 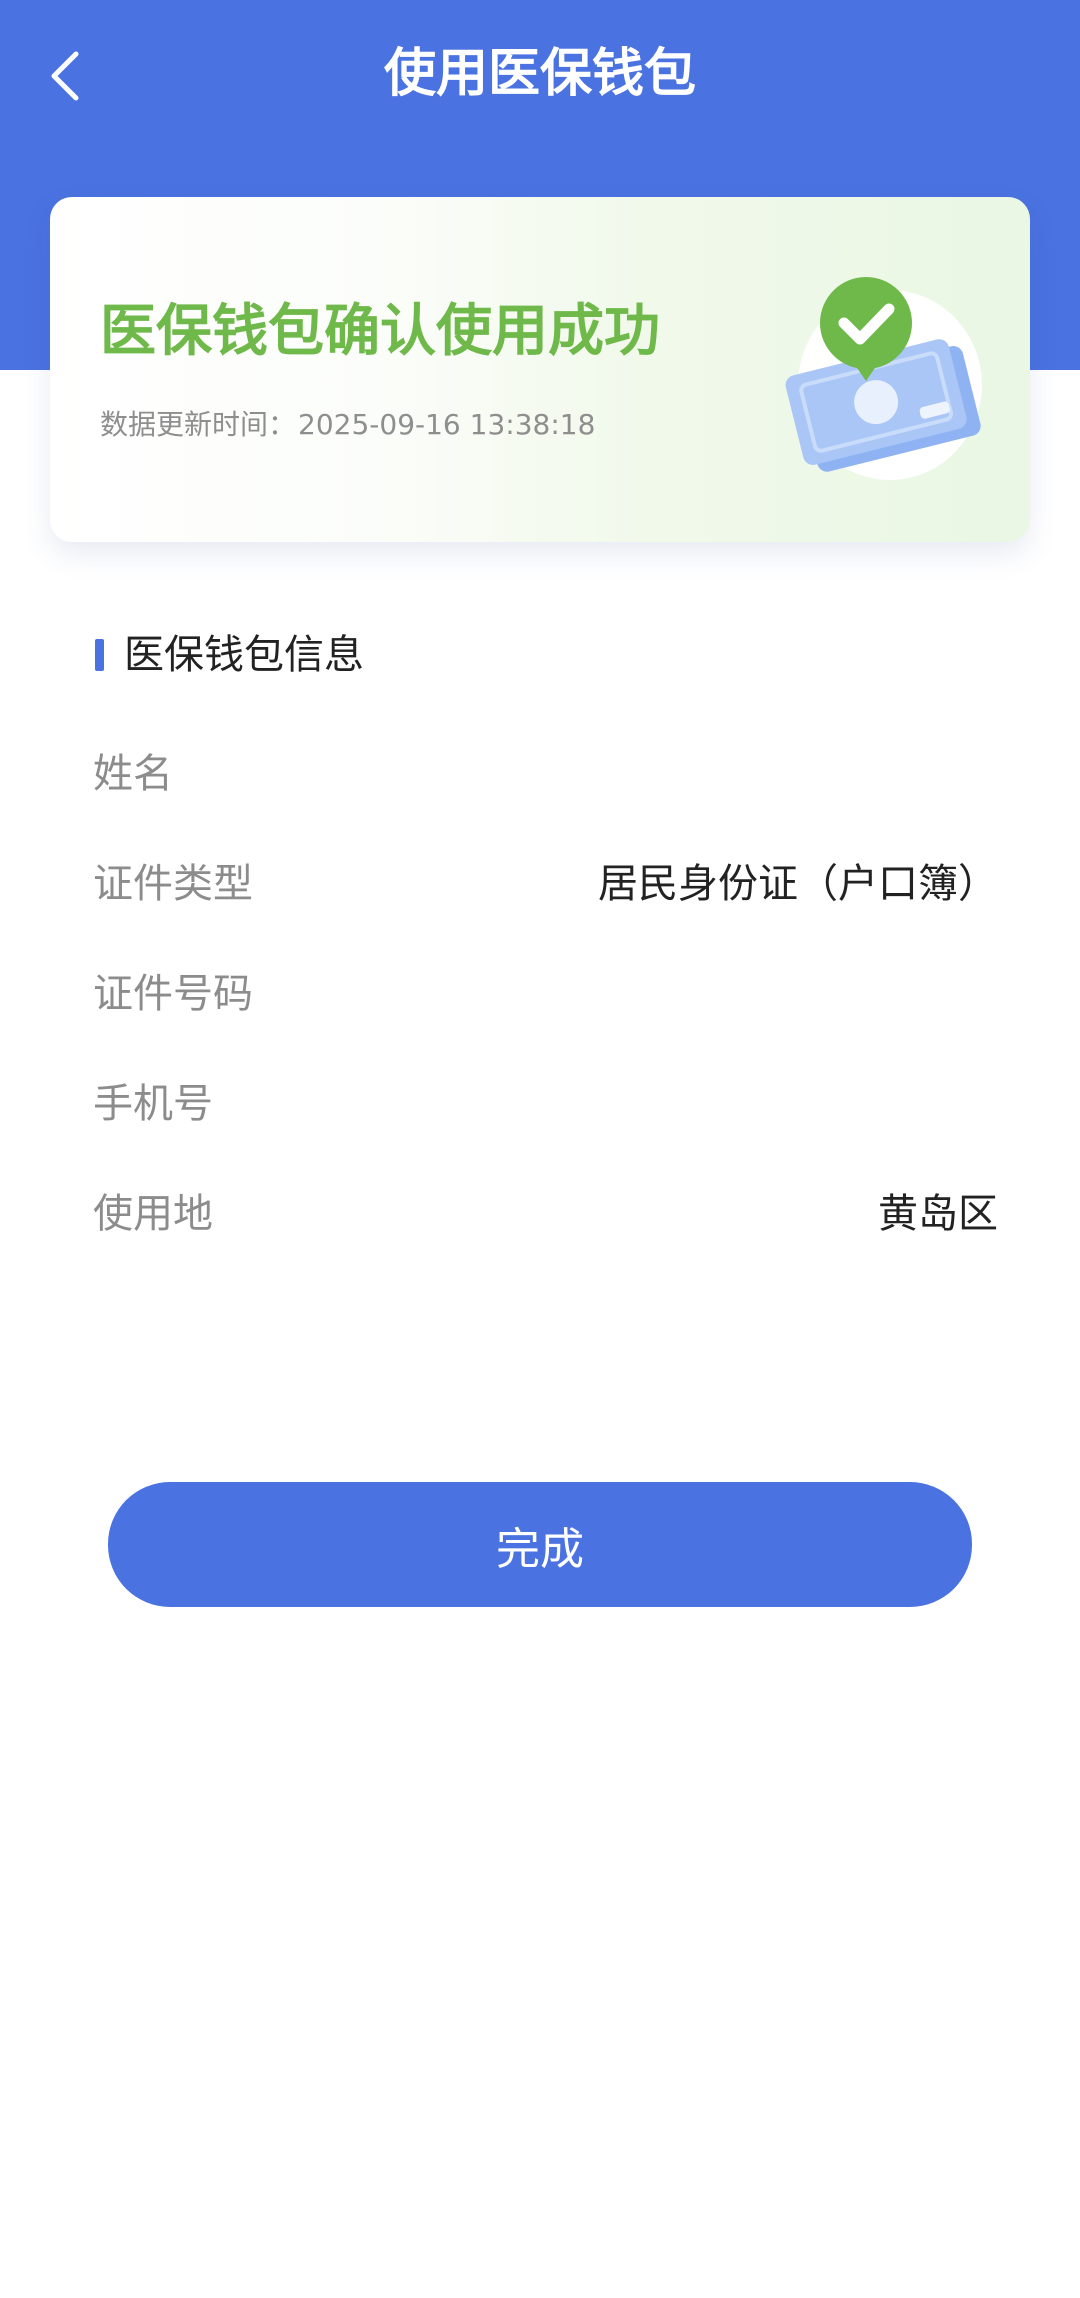 I want to click on update-time-label: 数据更新时间：, so click(x=198, y=424).